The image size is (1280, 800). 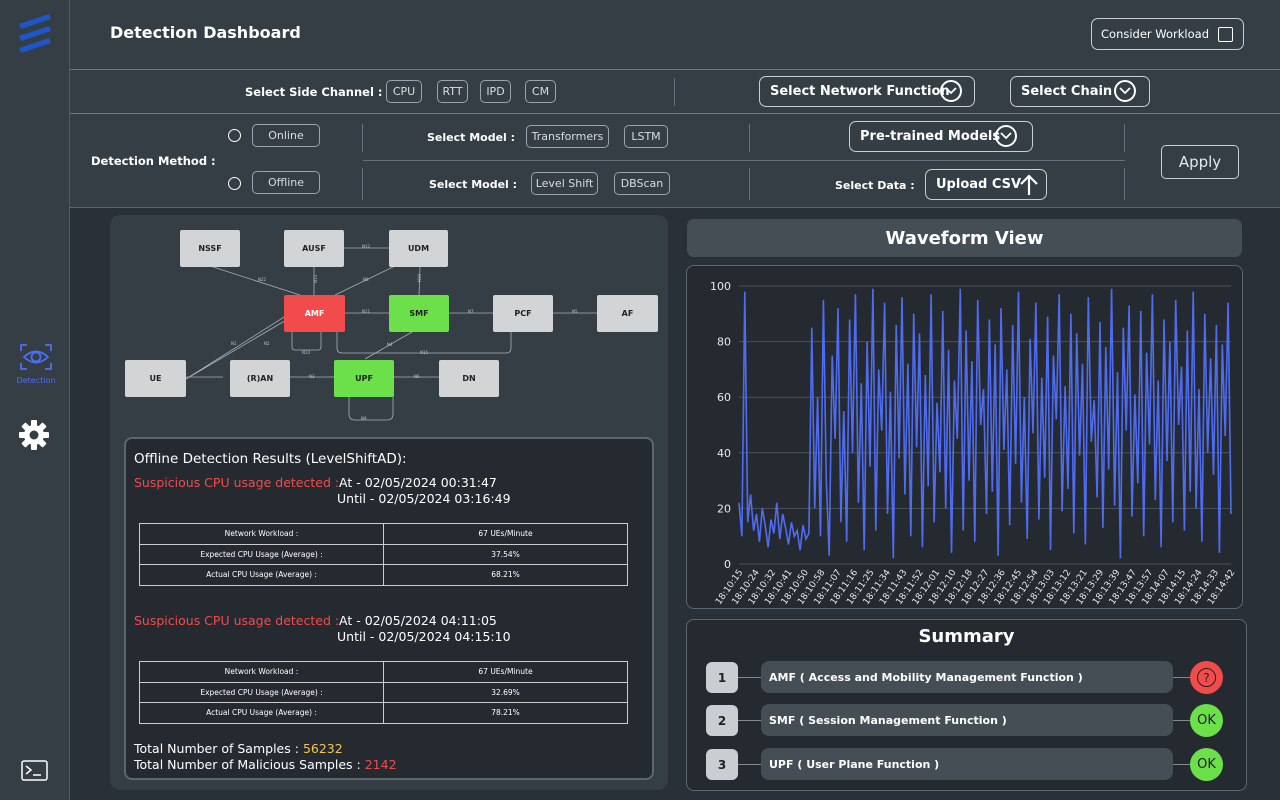 What do you see at coordinates (627, 313) in the screenshot?
I see `node-af: AF` at bounding box center [627, 313].